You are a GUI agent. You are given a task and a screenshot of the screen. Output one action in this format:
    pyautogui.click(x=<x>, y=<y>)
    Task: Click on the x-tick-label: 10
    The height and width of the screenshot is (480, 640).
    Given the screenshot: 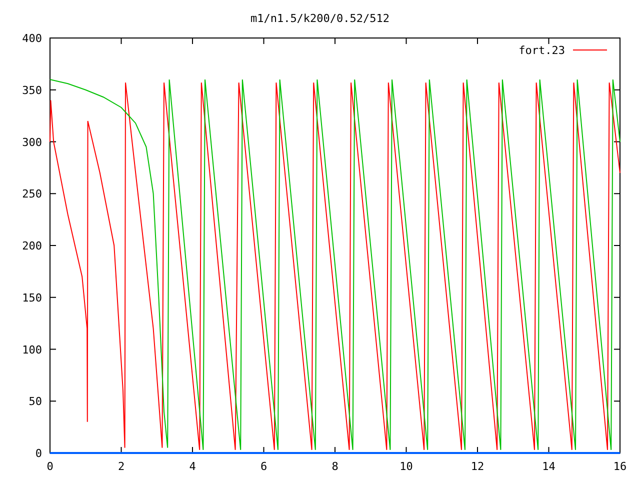 What is the action you would take?
    pyautogui.click(x=406, y=466)
    